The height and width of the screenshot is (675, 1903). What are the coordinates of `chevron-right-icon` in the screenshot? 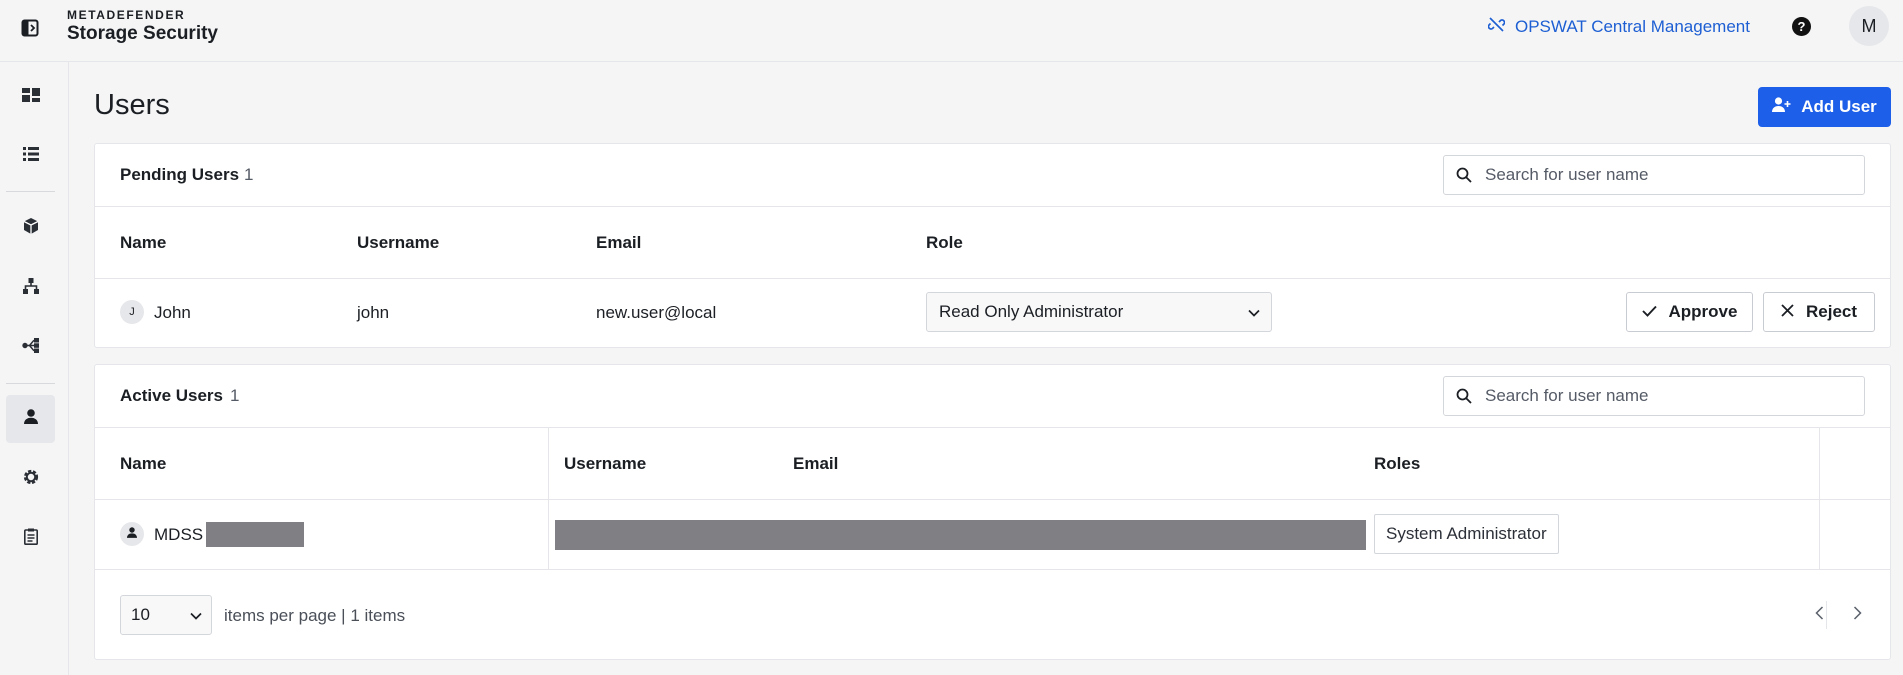 It's located at (1857, 615).